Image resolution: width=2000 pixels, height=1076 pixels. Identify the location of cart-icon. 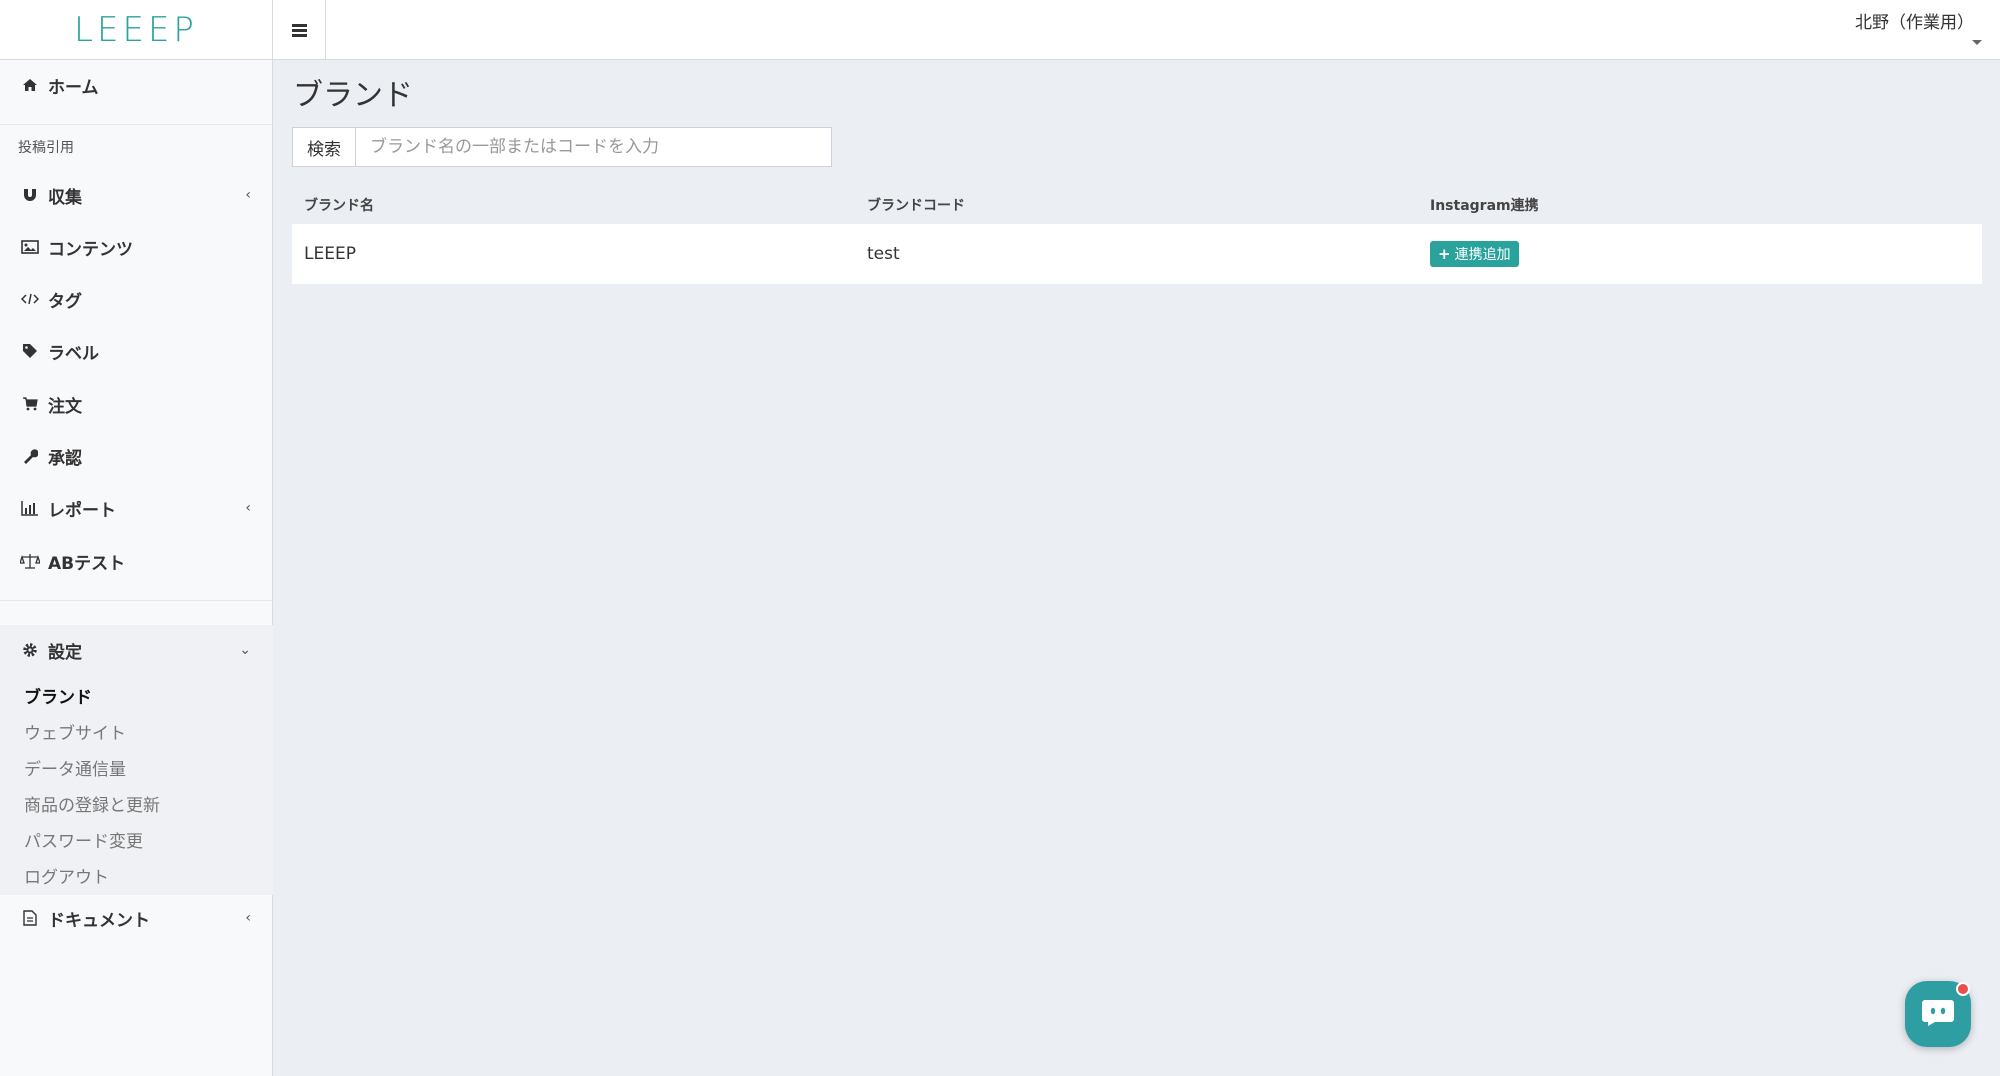
(30, 404).